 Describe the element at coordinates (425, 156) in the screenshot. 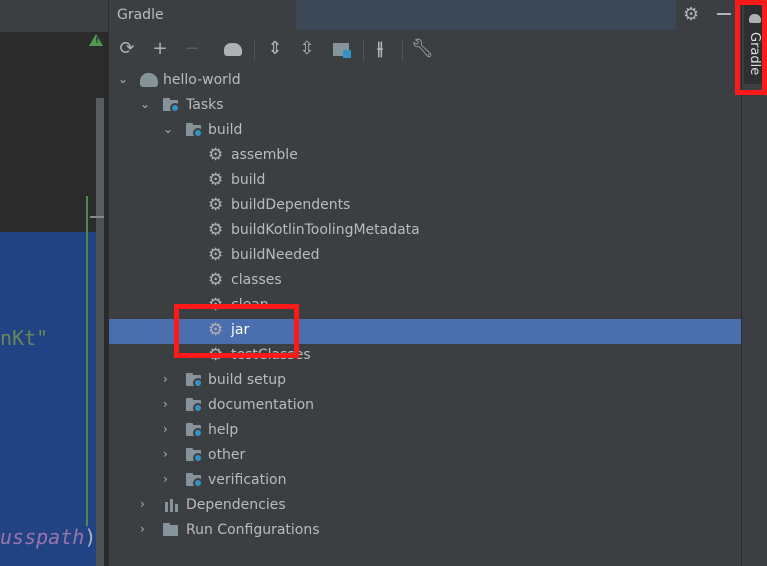

I see `task-item: ⚙ assemble` at that location.